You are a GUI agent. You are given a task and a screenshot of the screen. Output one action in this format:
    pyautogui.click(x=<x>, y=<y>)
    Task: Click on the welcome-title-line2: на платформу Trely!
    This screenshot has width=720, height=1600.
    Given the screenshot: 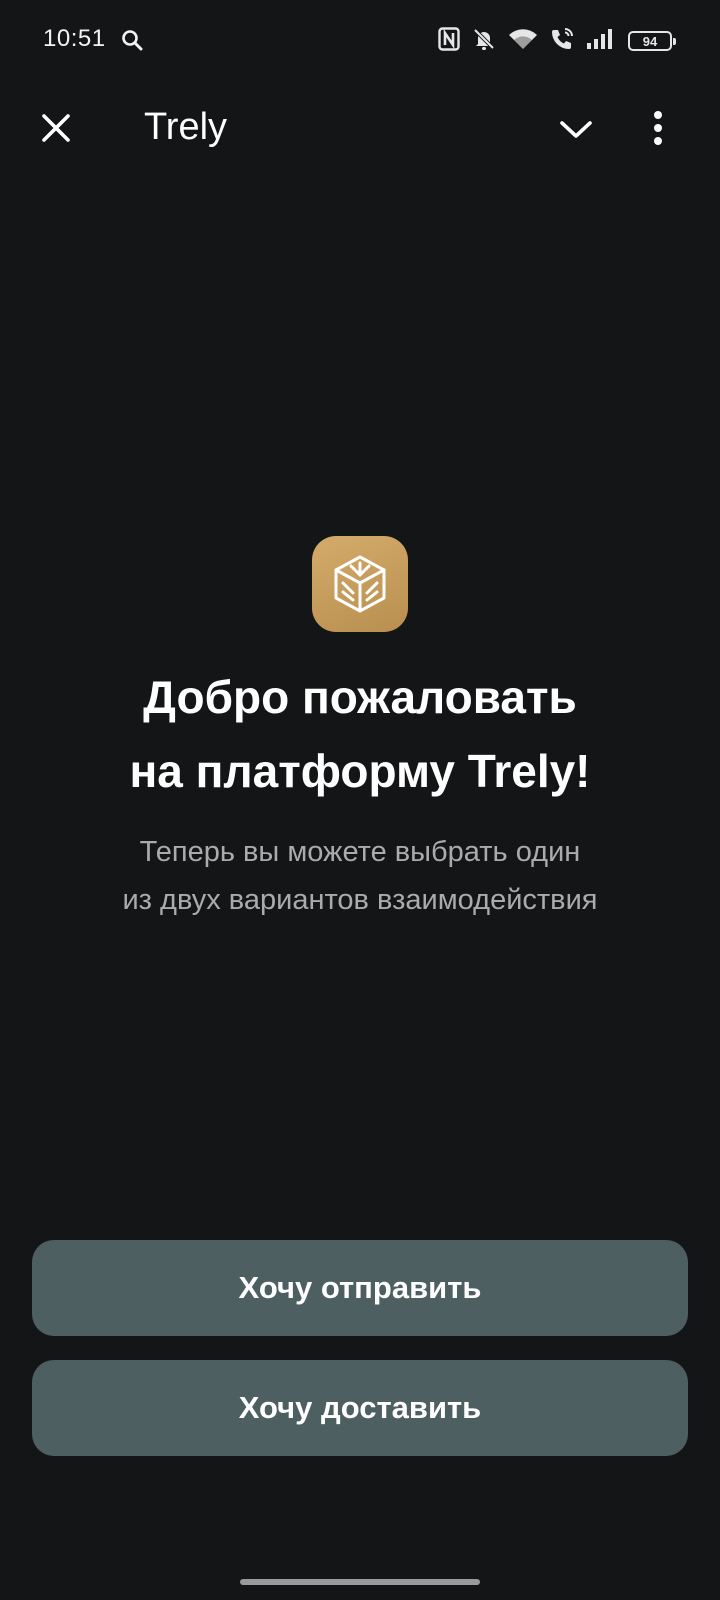 What is the action you would take?
    pyautogui.click(x=360, y=771)
    